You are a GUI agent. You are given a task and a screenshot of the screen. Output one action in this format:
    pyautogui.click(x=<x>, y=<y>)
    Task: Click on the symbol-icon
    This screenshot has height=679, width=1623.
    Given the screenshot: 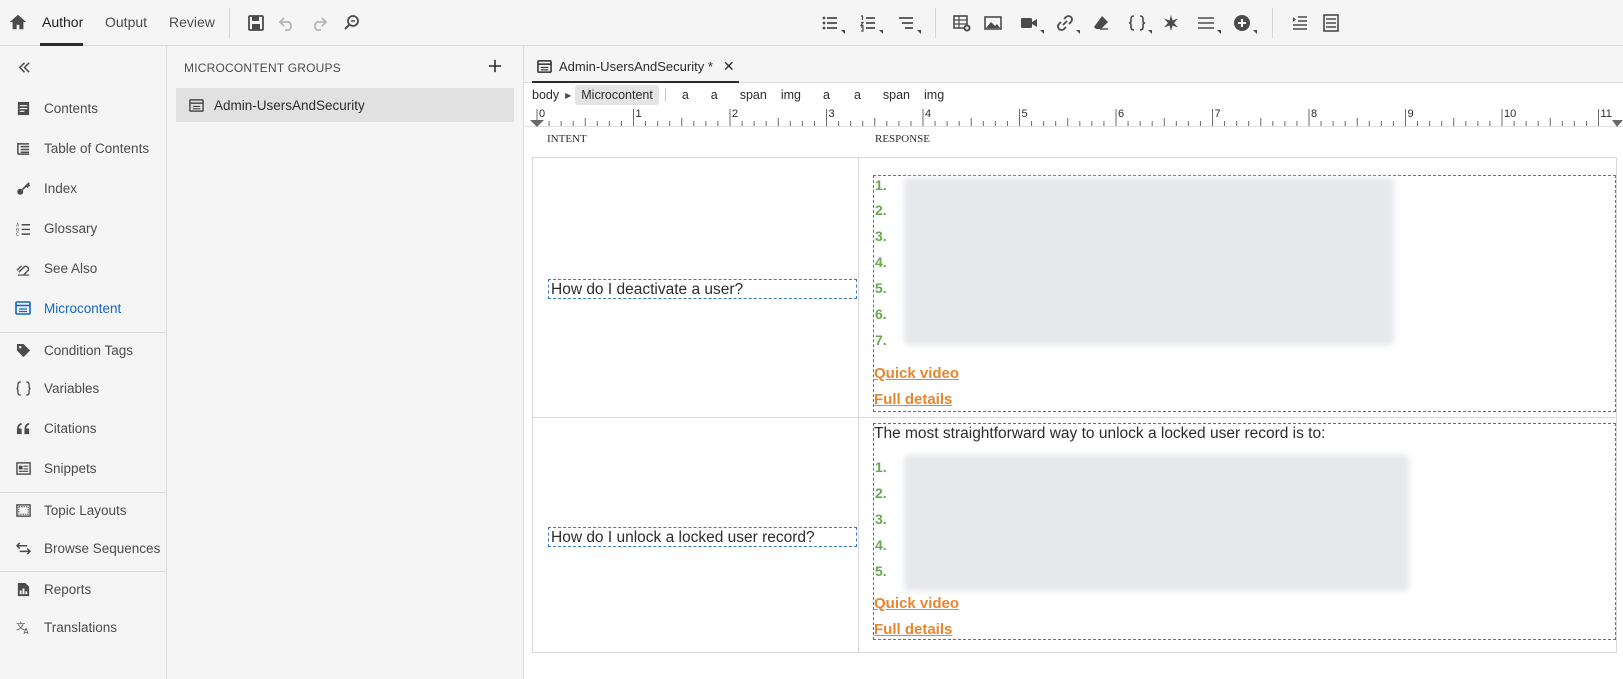 What is the action you would take?
    pyautogui.click(x=1171, y=23)
    